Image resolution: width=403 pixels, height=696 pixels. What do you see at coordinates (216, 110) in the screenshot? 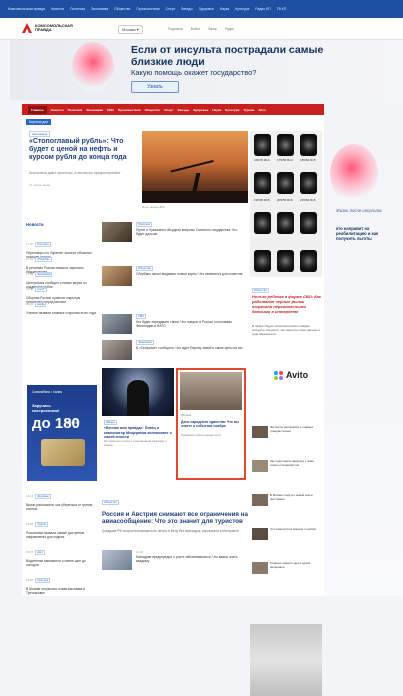
I see `section-nav-item: Наука` at bounding box center [216, 110].